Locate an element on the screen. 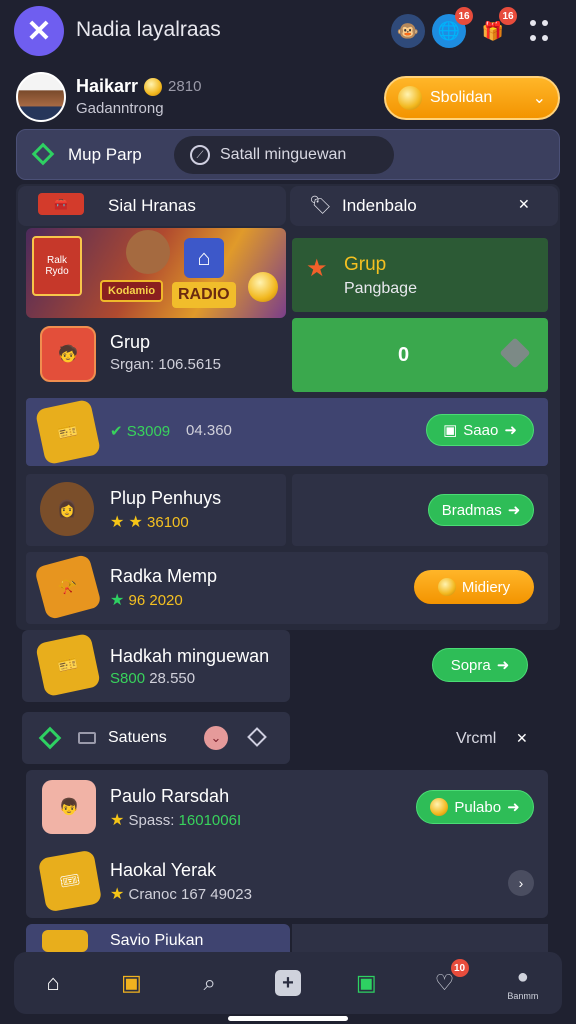  row-title: Grup is located at coordinates (130, 342).